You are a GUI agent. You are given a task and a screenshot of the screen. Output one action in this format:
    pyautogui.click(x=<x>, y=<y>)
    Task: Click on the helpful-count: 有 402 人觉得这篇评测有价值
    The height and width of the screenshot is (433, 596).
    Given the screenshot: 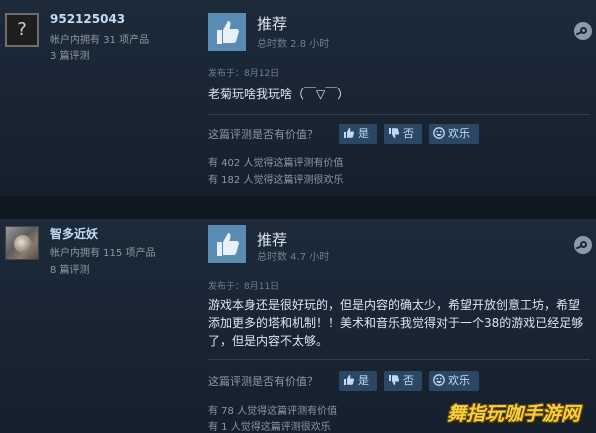 What is the action you would take?
    pyautogui.click(x=276, y=163)
    